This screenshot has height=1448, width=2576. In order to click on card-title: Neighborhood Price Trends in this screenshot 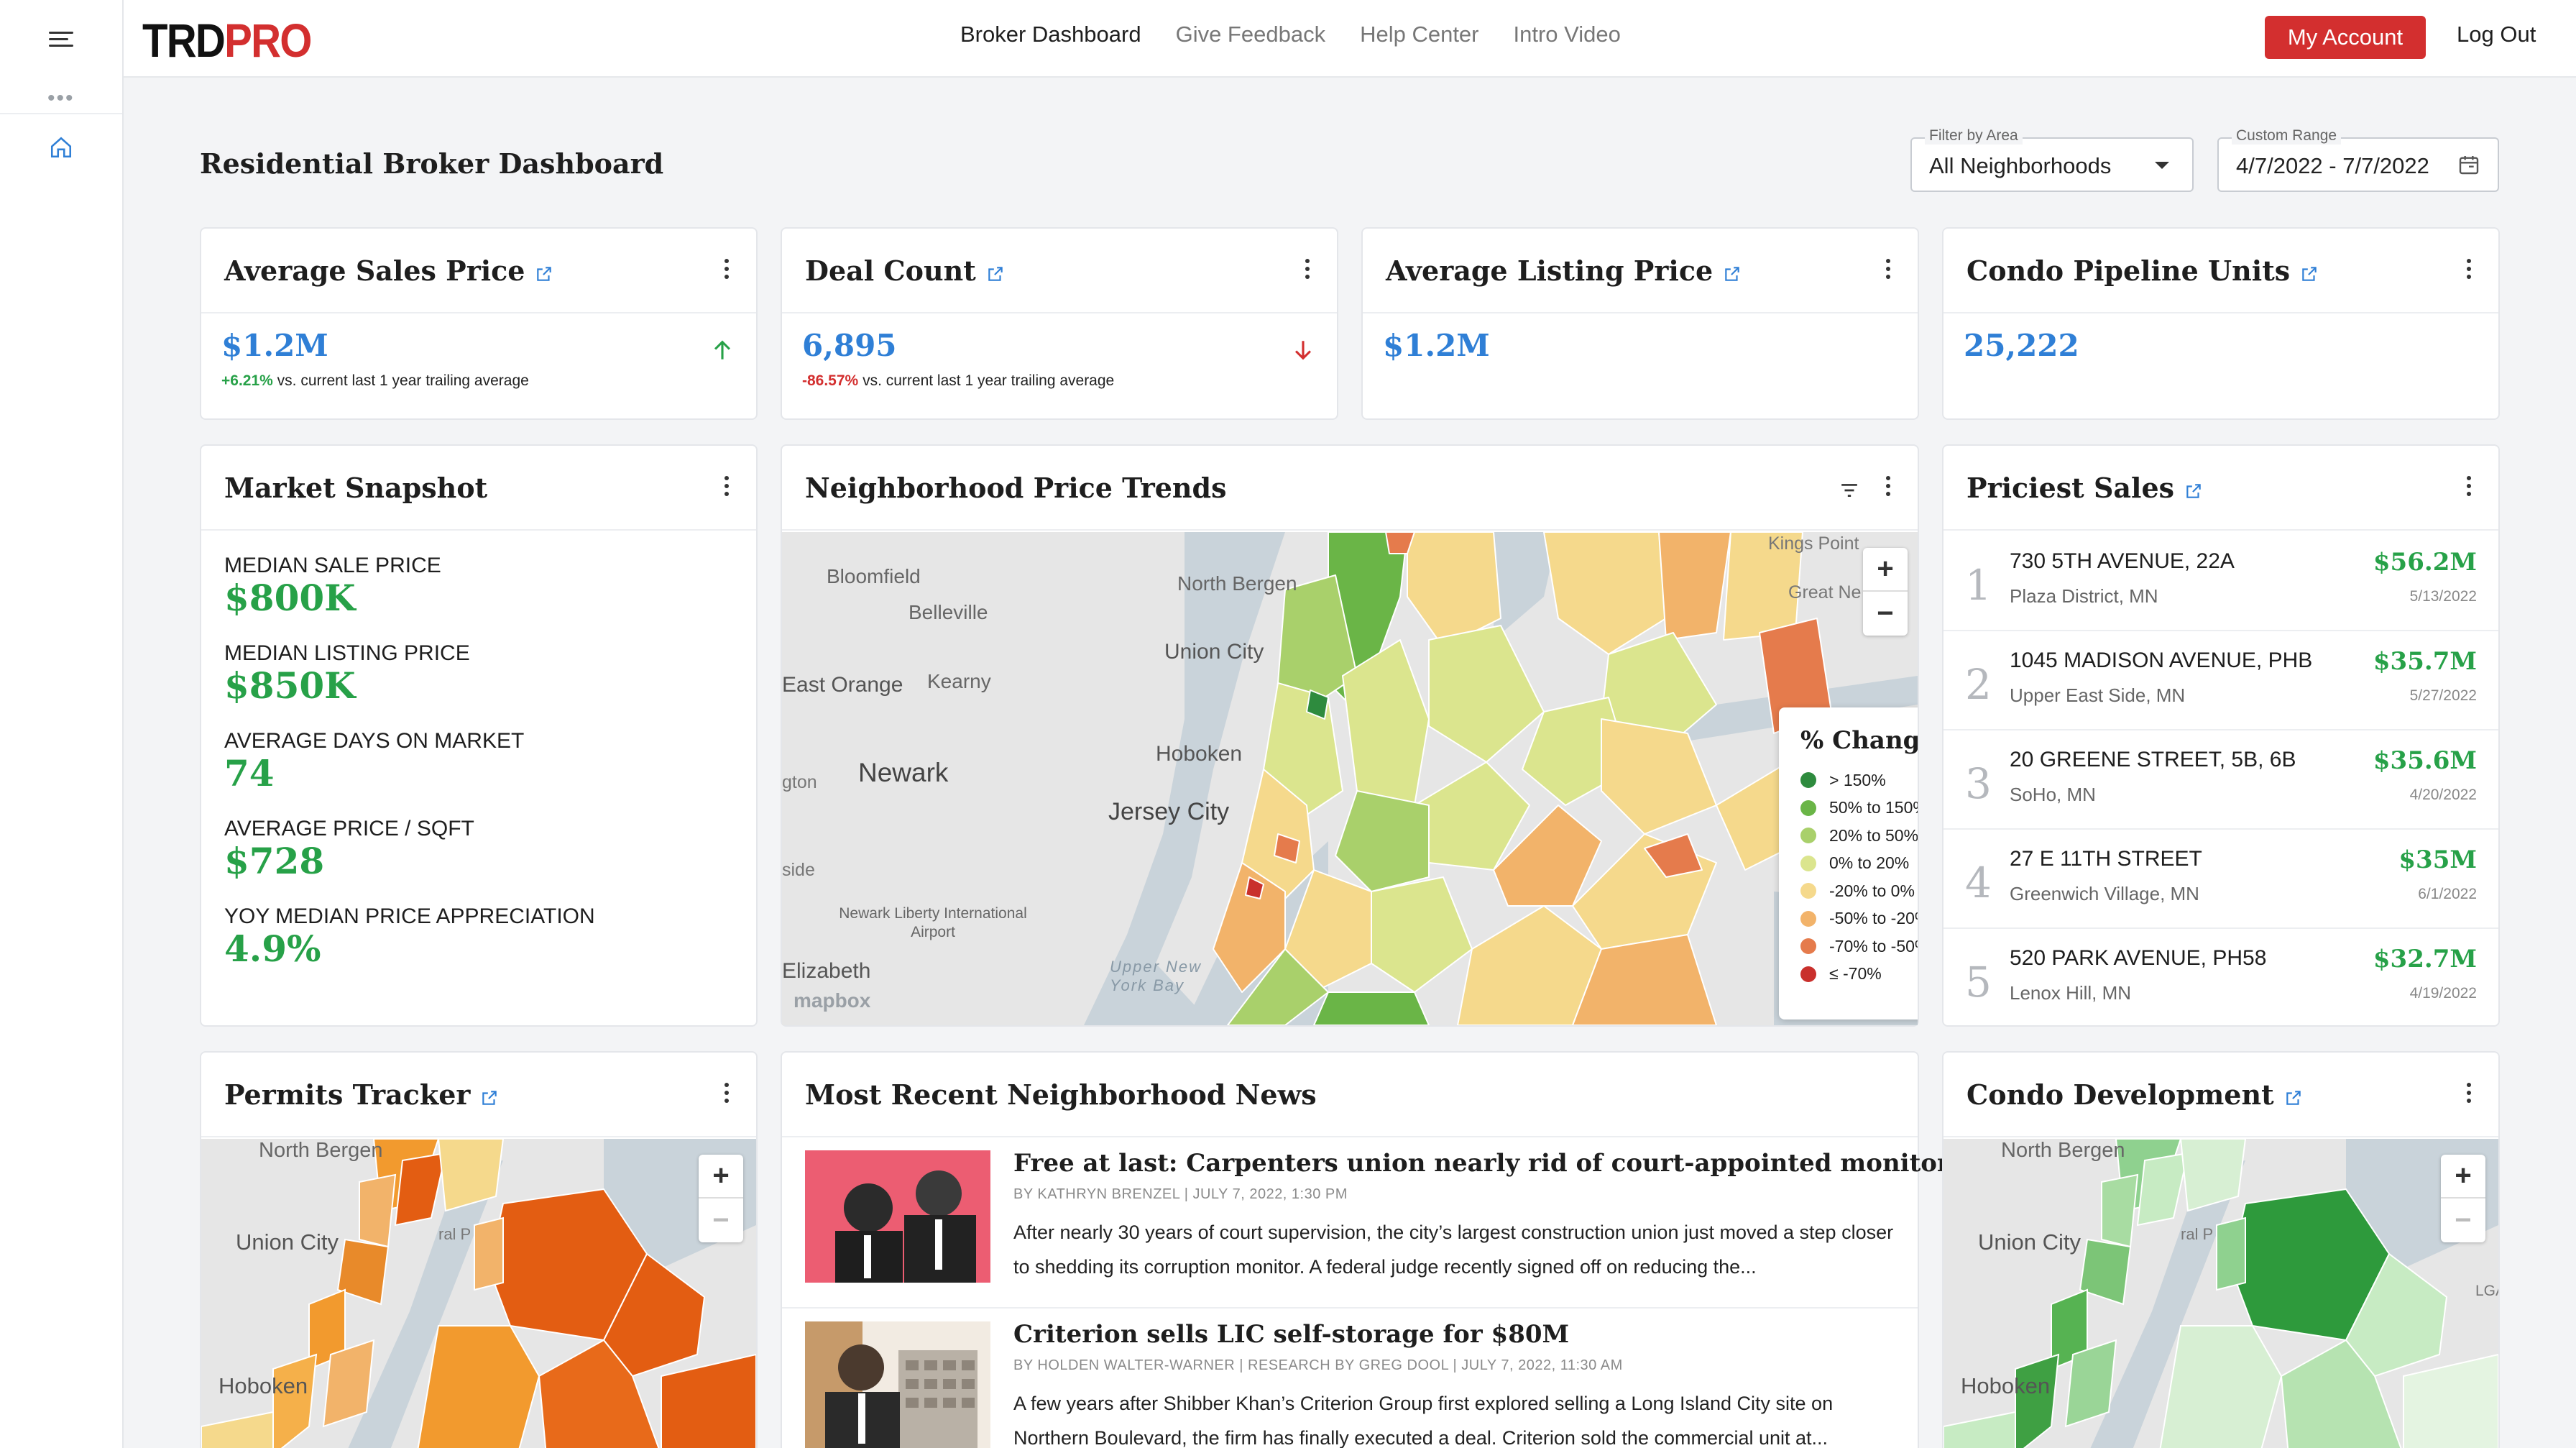, I will do `click(1016, 488)`.